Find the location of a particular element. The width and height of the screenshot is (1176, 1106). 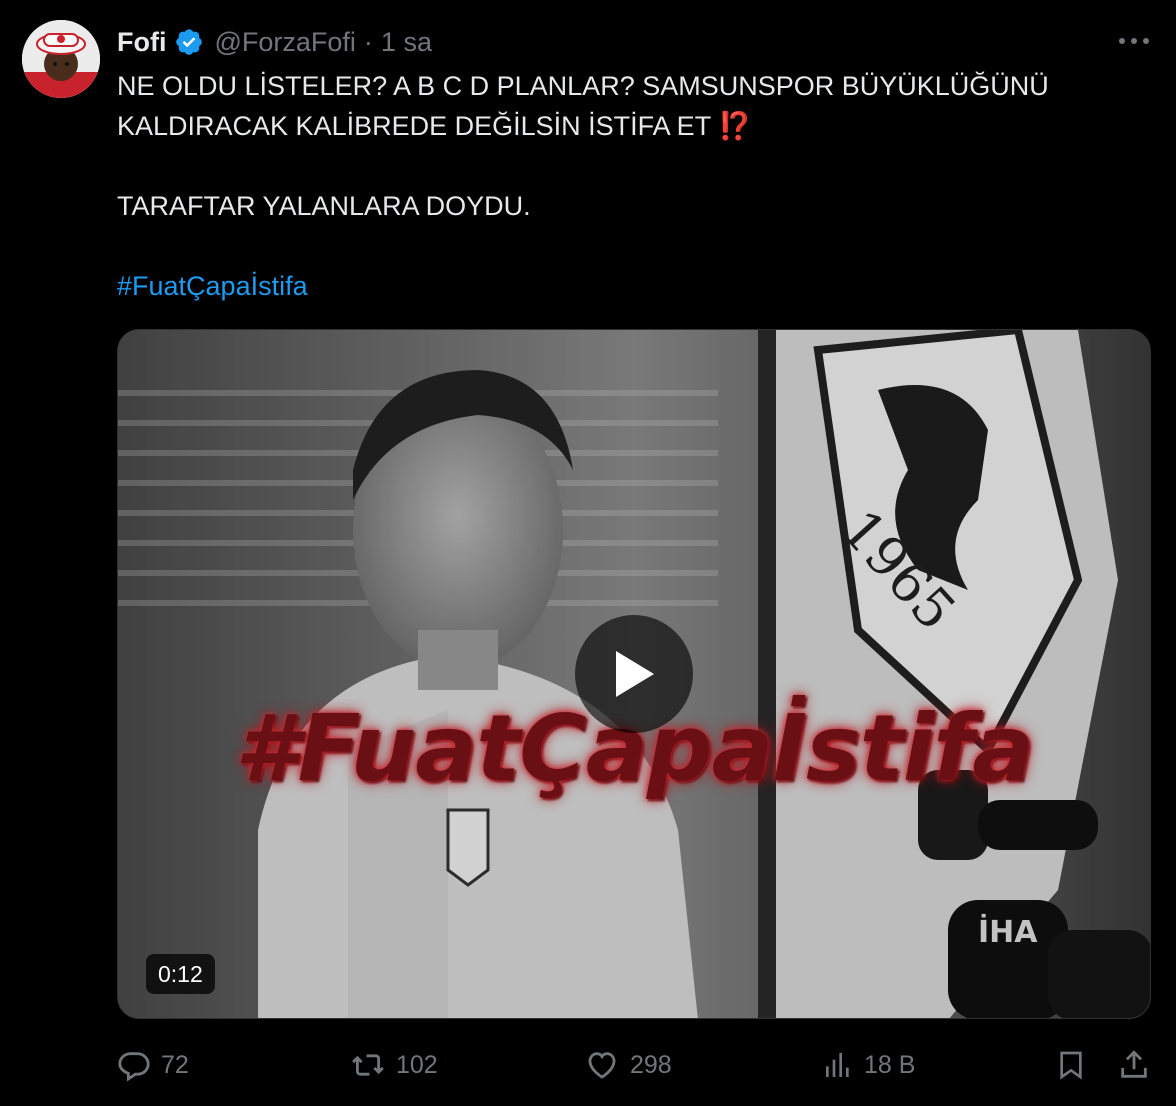

display-name: Fofi is located at coordinates (141, 42).